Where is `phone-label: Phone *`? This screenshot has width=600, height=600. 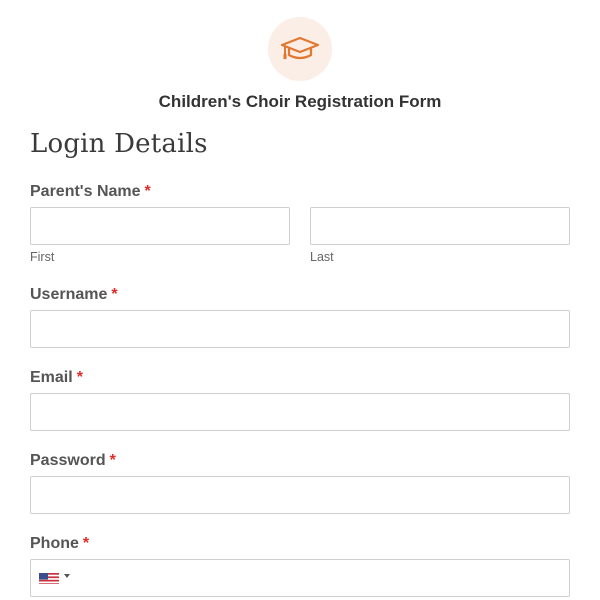 phone-label: Phone * is located at coordinates (59, 544).